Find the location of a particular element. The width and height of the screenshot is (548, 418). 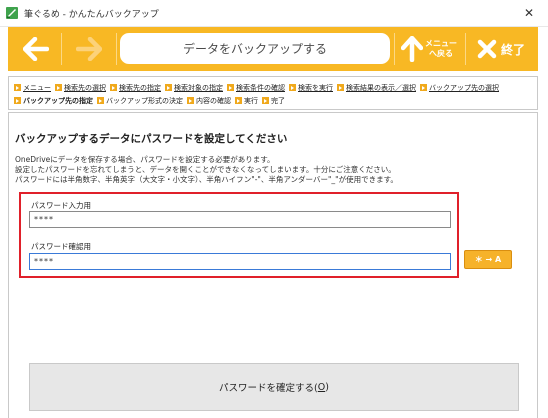

close-icon is located at coordinates (487, 49).